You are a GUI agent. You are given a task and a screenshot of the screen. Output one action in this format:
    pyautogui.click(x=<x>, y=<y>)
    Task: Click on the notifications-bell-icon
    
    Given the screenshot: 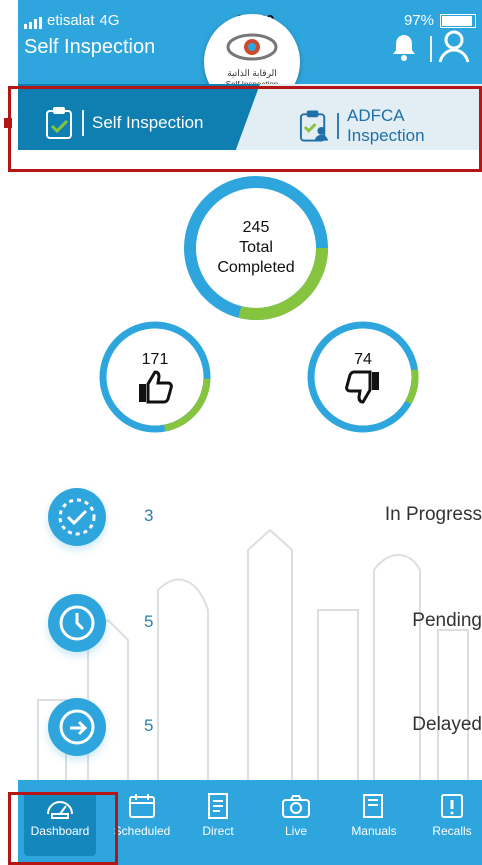 What is the action you would take?
    pyautogui.click(x=404, y=49)
    